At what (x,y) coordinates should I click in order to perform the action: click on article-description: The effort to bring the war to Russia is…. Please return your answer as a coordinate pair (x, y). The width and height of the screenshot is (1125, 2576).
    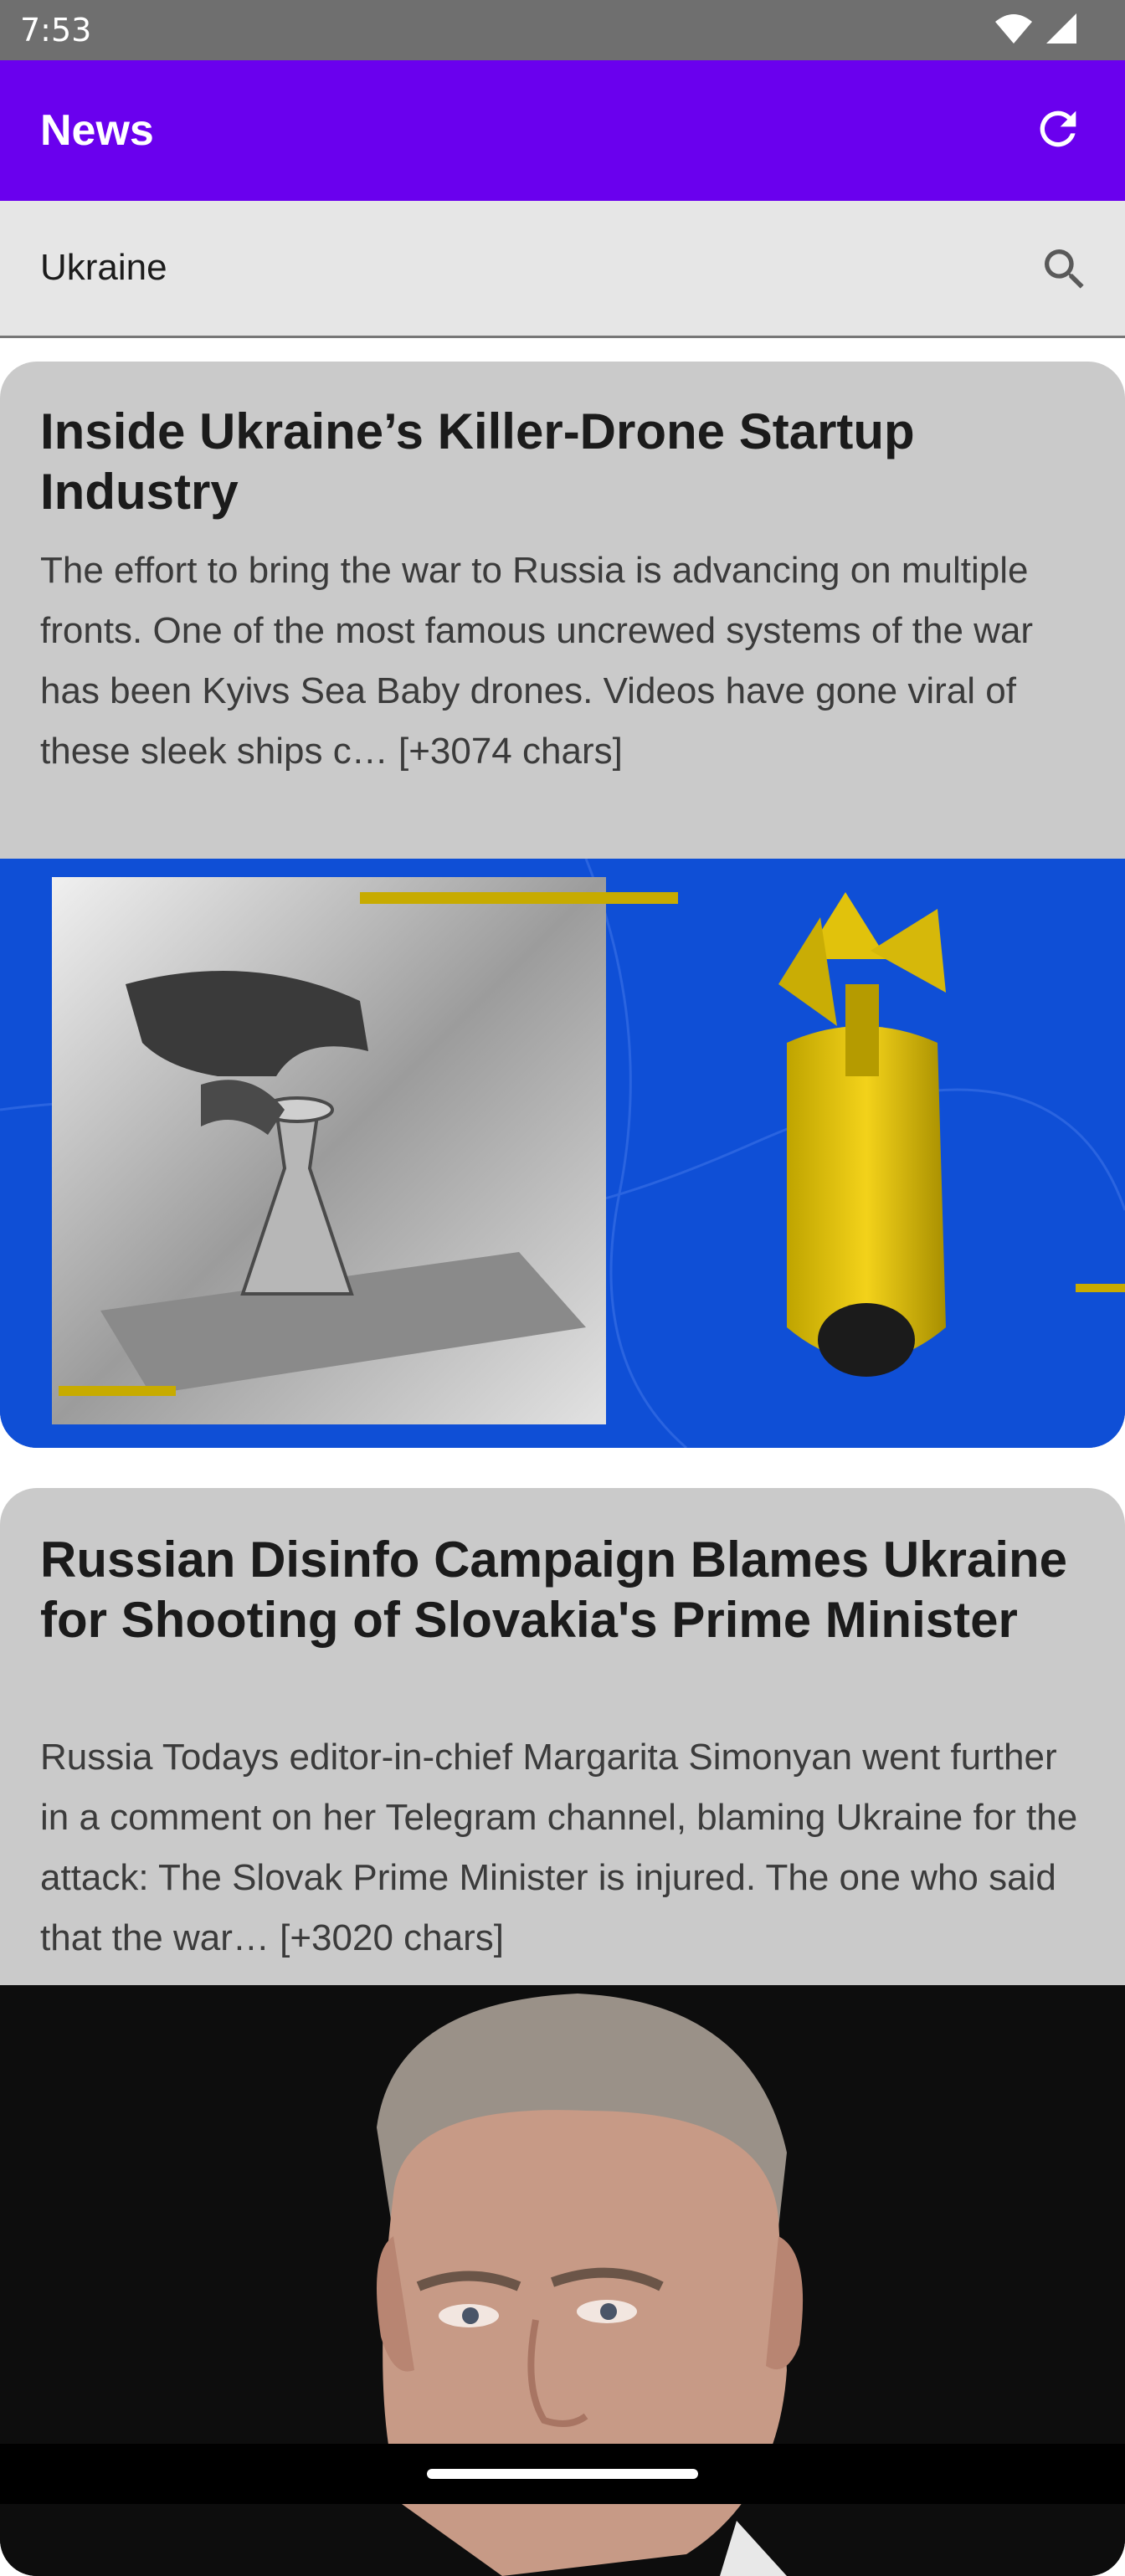
    Looking at the image, I should click on (537, 661).